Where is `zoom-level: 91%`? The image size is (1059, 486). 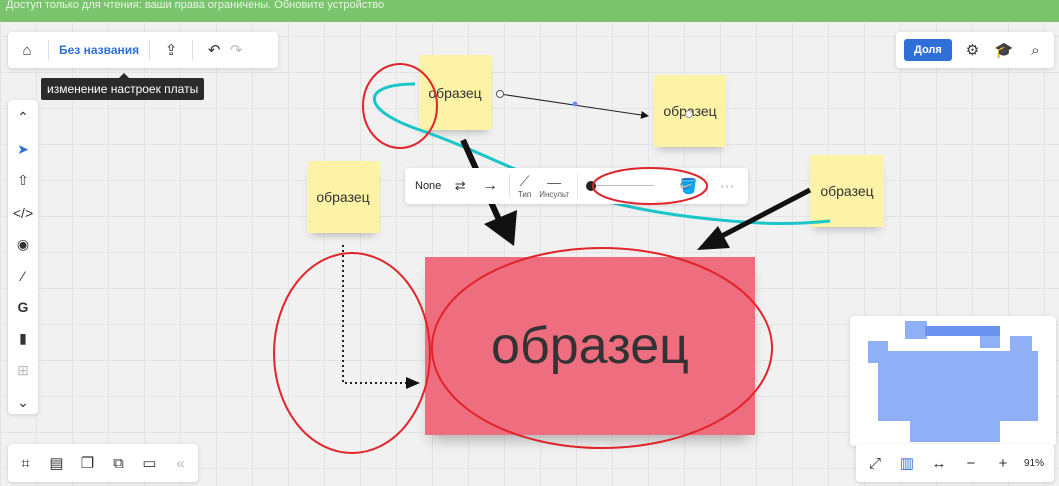 zoom-level: 91% is located at coordinates (1034, 463).